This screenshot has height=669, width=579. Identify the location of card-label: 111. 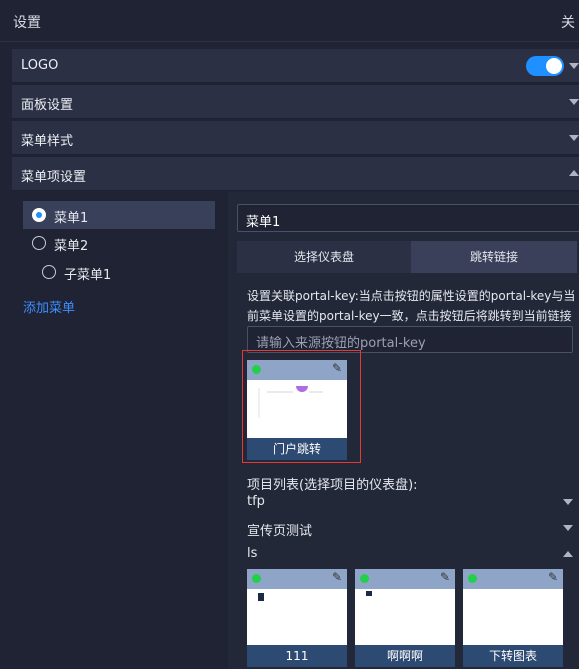
(297, 656).